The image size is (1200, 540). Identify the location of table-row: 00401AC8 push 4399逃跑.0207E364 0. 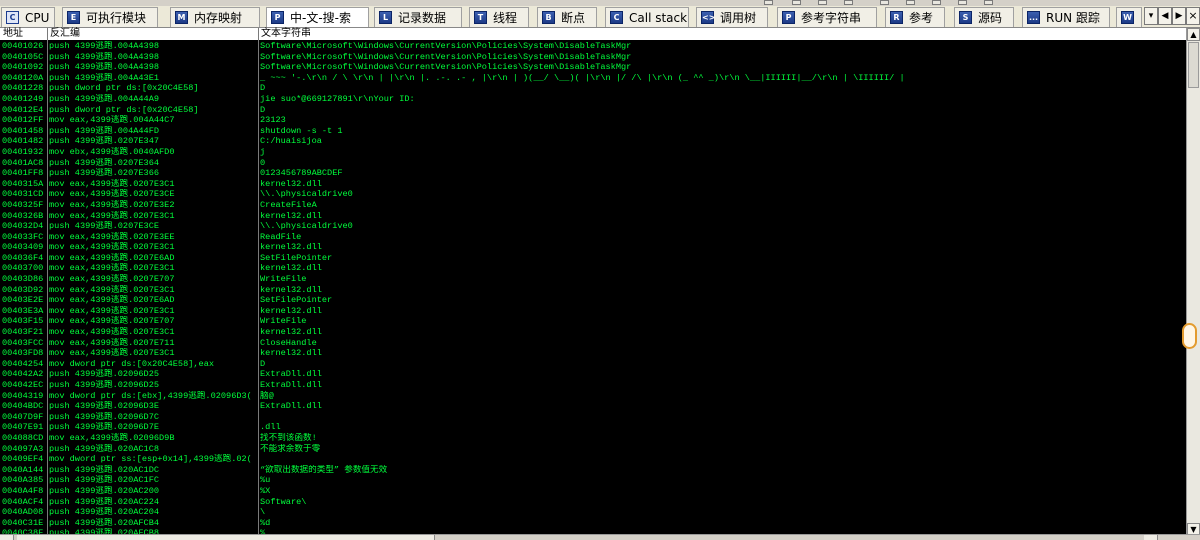
(593, 163).